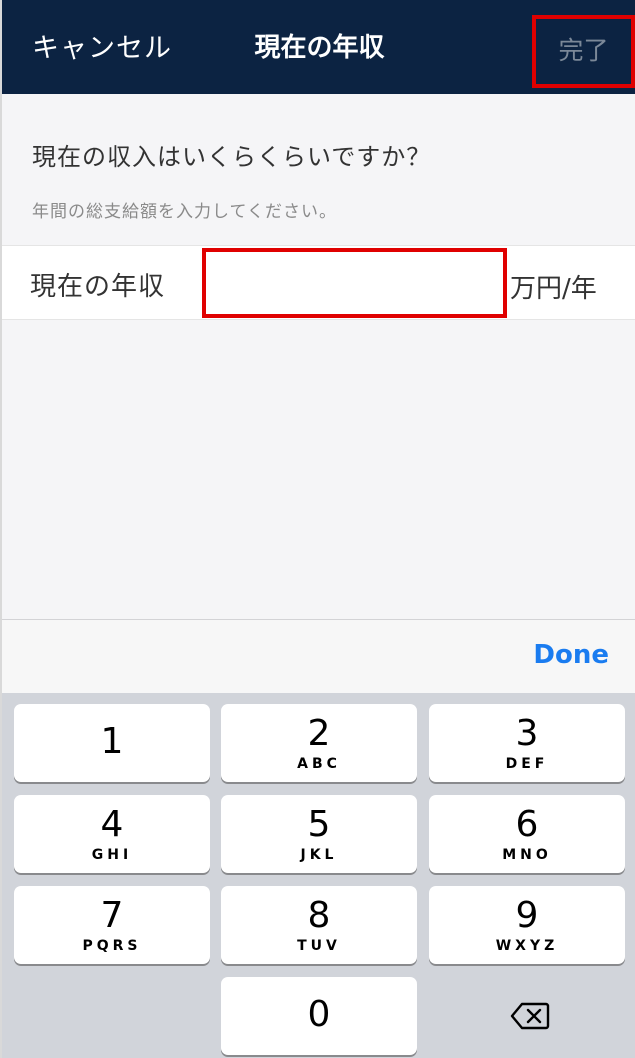 Image resolution: width=635 pixels, height=1058 pixels. I want to click on backspace-button, so click(527, 1018).